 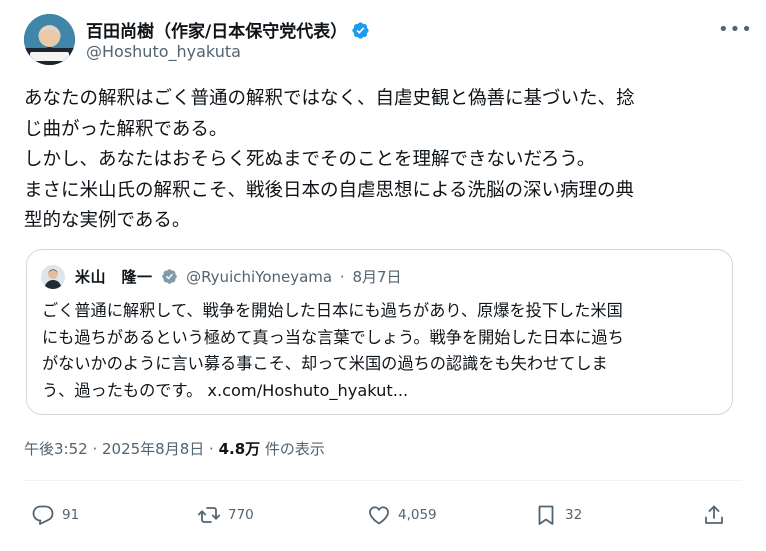 What do you see at coordinates (376, 277) in the screenshot?
I see `quoted-date: 8月7日` at bounding box center [376, 277].